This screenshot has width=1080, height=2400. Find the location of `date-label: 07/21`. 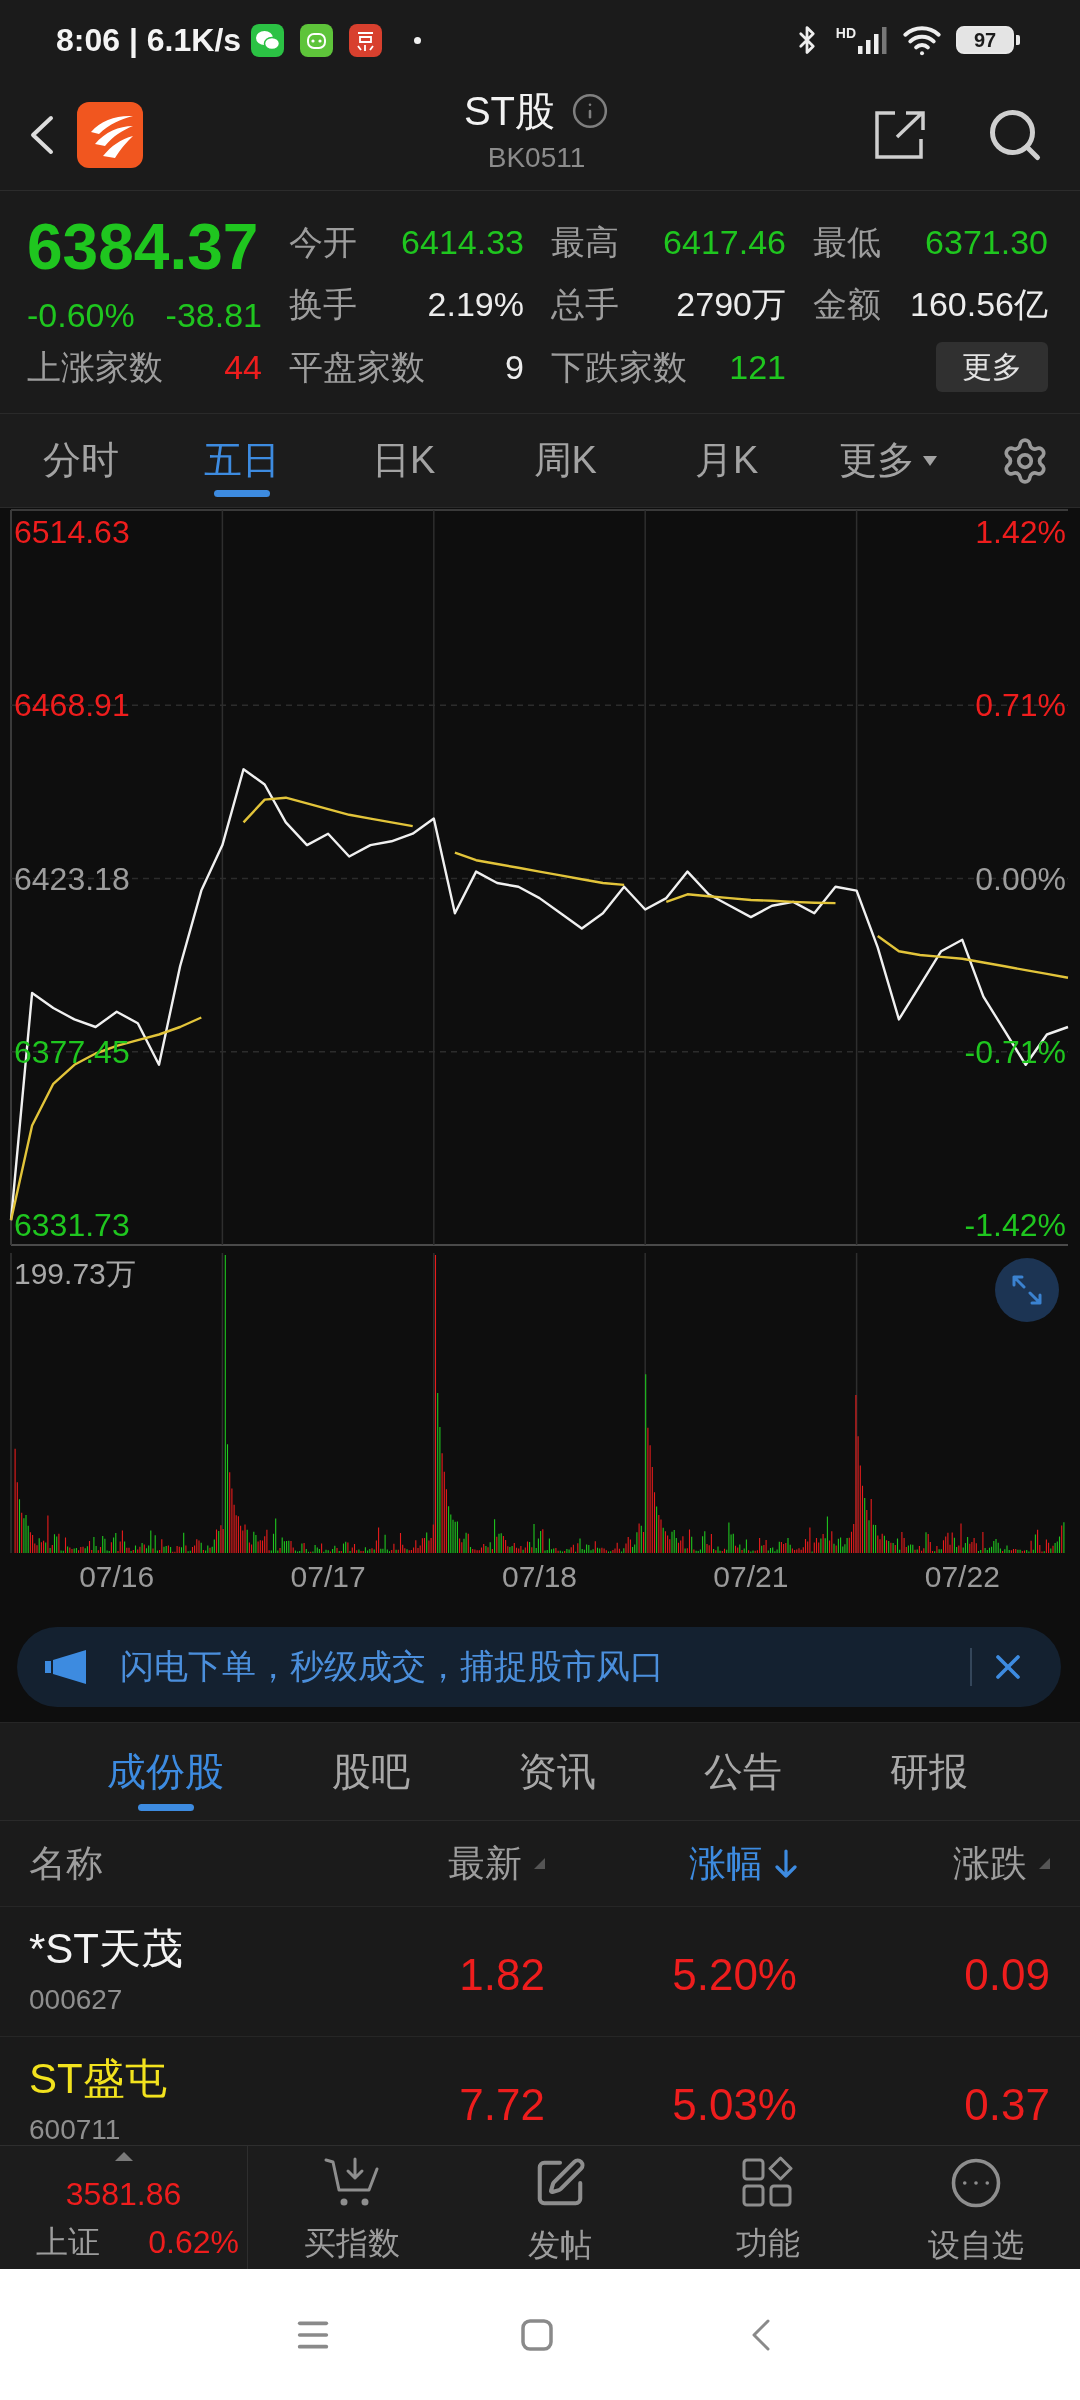

date-label: 07/21 is located at coordinates (751, 1576).